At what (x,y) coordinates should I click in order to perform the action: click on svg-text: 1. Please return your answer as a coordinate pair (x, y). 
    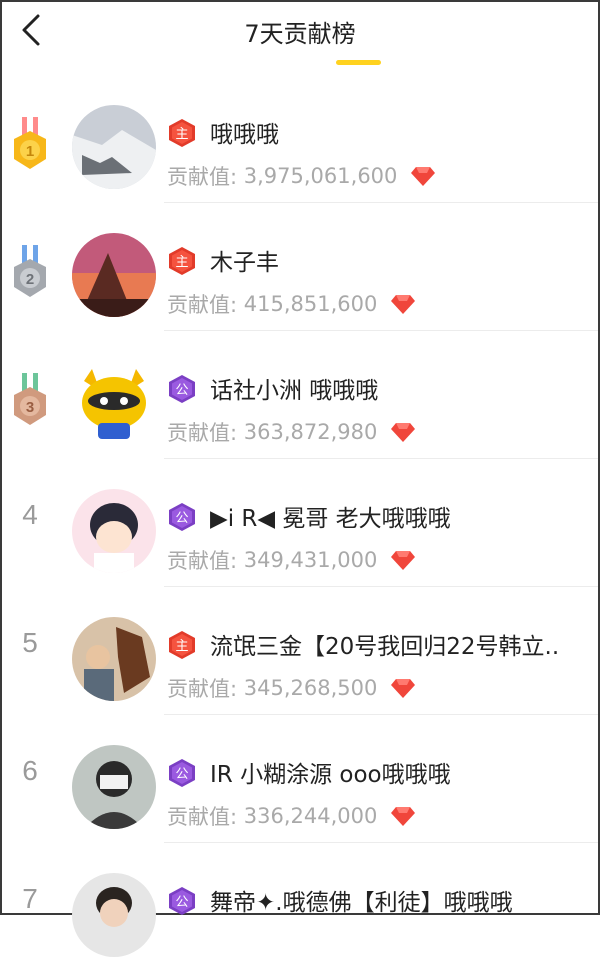
    Looking at the image, I should click on (30, 151).